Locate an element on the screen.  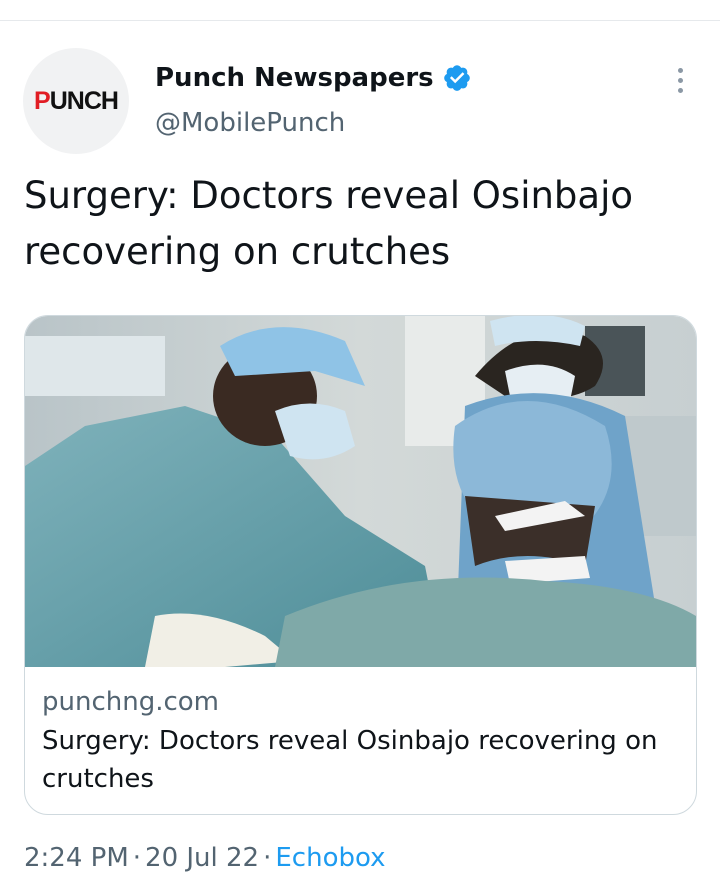
author-name: Punch Newspapers is located at coordinates (313, 78).